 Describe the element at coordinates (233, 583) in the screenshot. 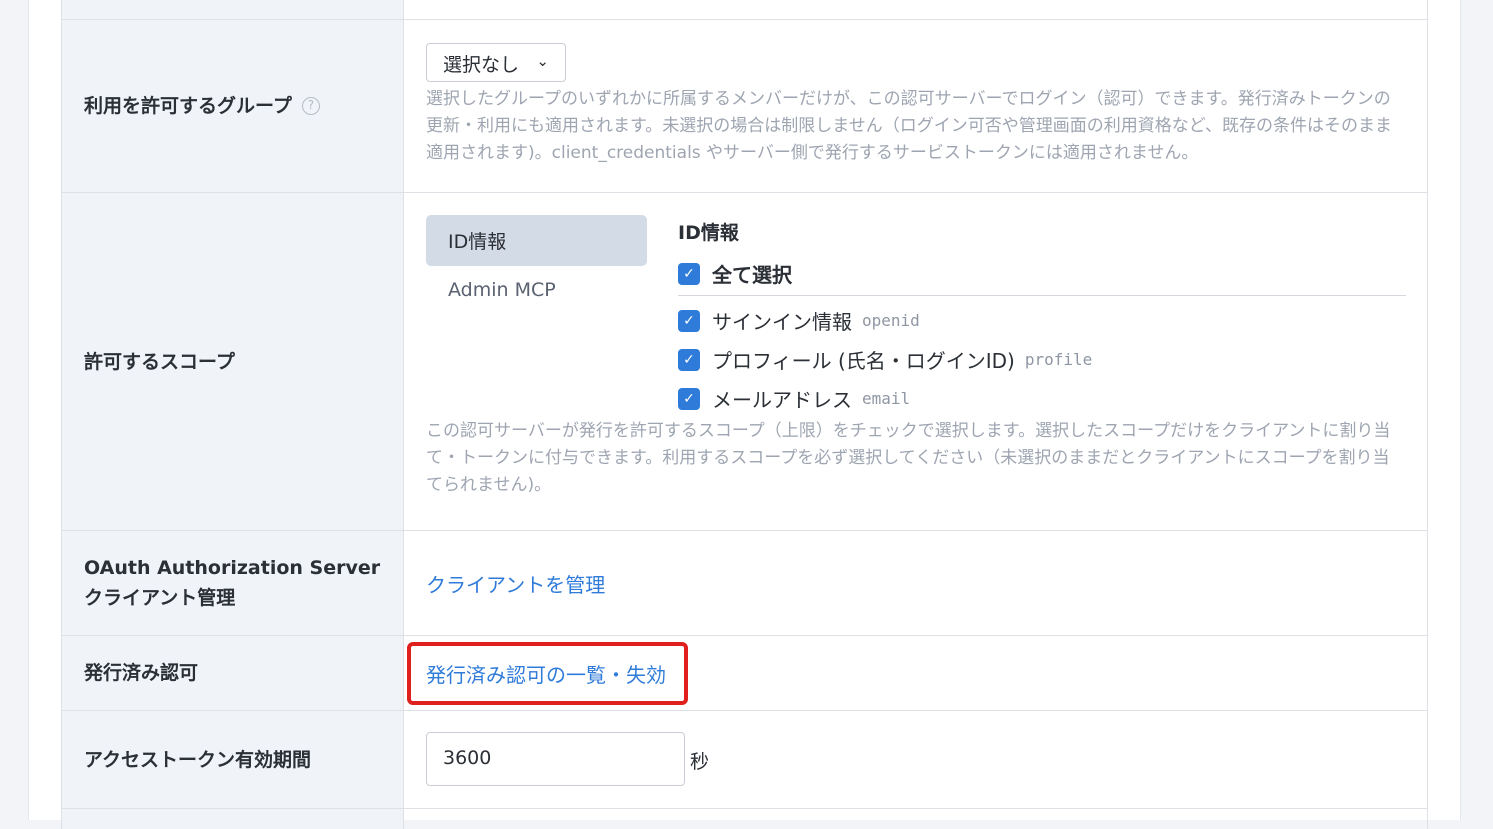

I see `clients-label: OAuth Authorization Server クライアント管理` at that location.